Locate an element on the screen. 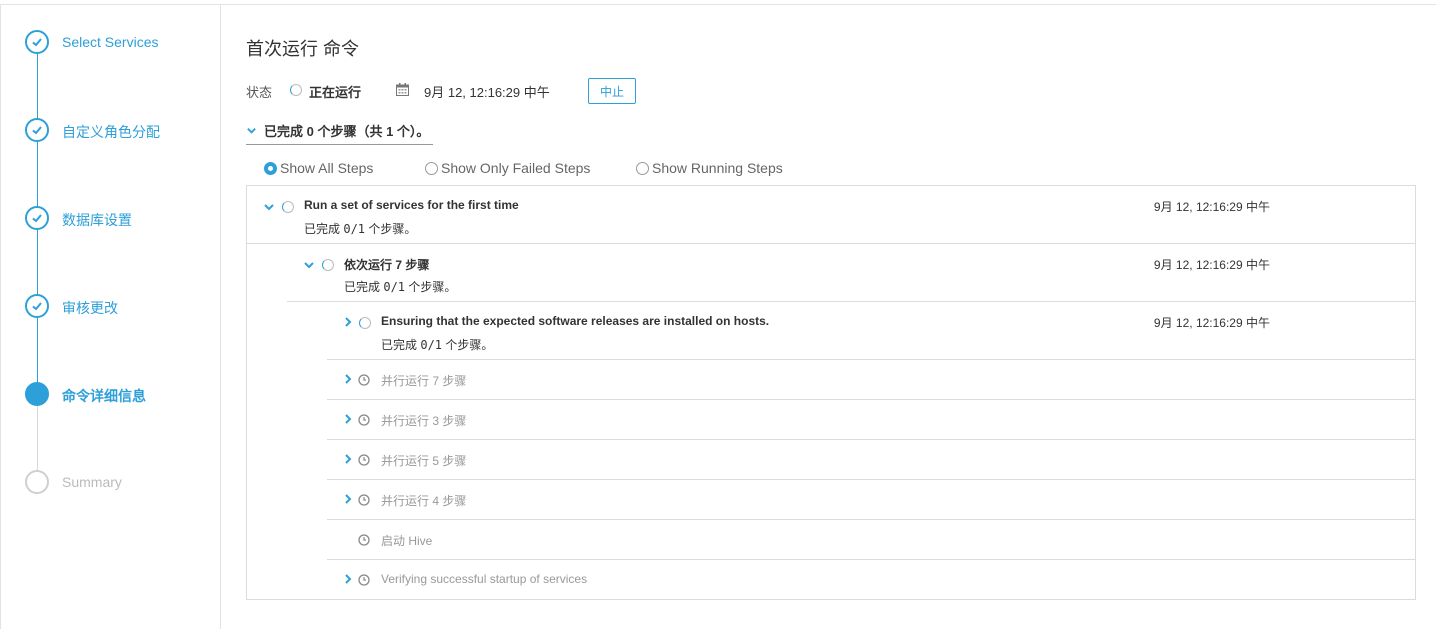  step-name: 启动 Hive is located at coordinates (407, 541).